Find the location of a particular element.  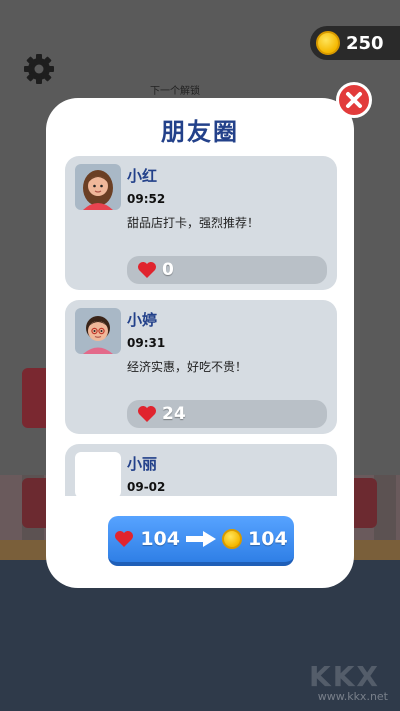

convert-hearts-value: 104 is located at coordinates (160, 539).